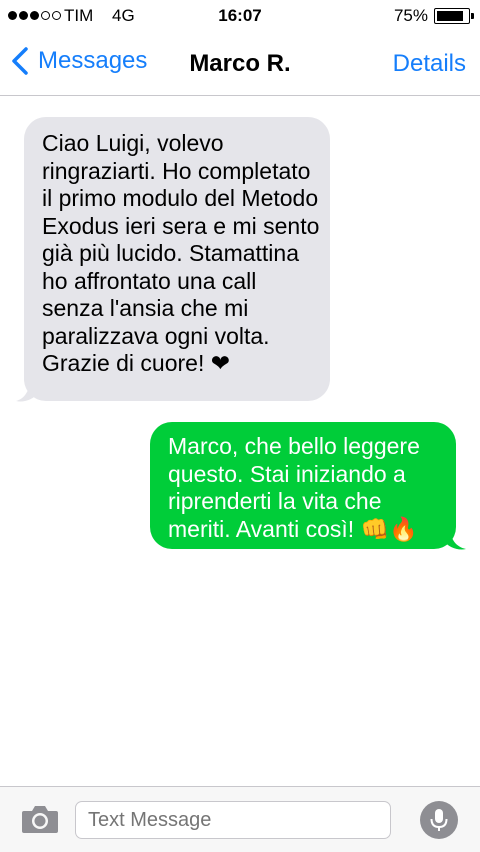 This screenshot has width=480, height=852. Describe the element at coordinates (93, 60) in the screenshot. I see `back-button-label: Messages` at that location.